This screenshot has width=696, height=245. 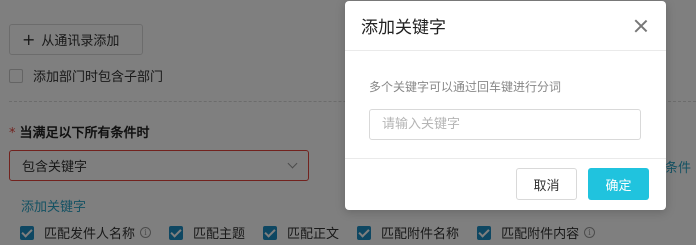 What do you see at coordinates (641, 26) in the screenshot?
I see `close-icon` at bounding box center [641, 26].